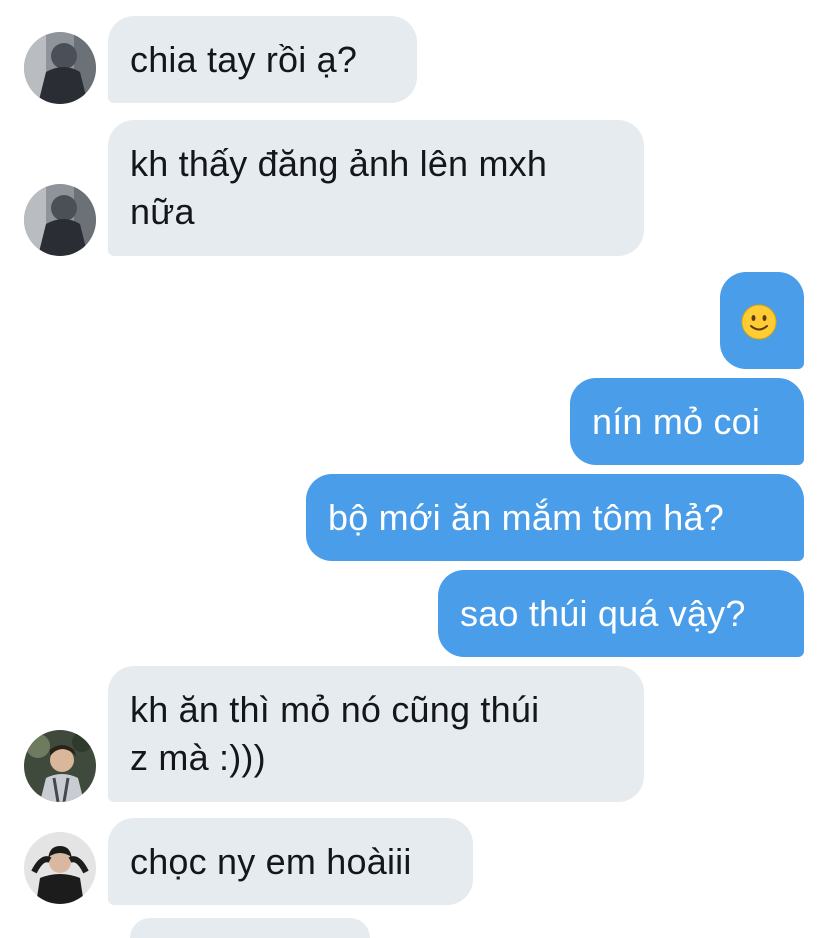 The height and width of the screenshot is (938, 828). Describe the element at coordinates (676, 421) in the screenshot. I see `message-text: nín mỏ coi` at that location.